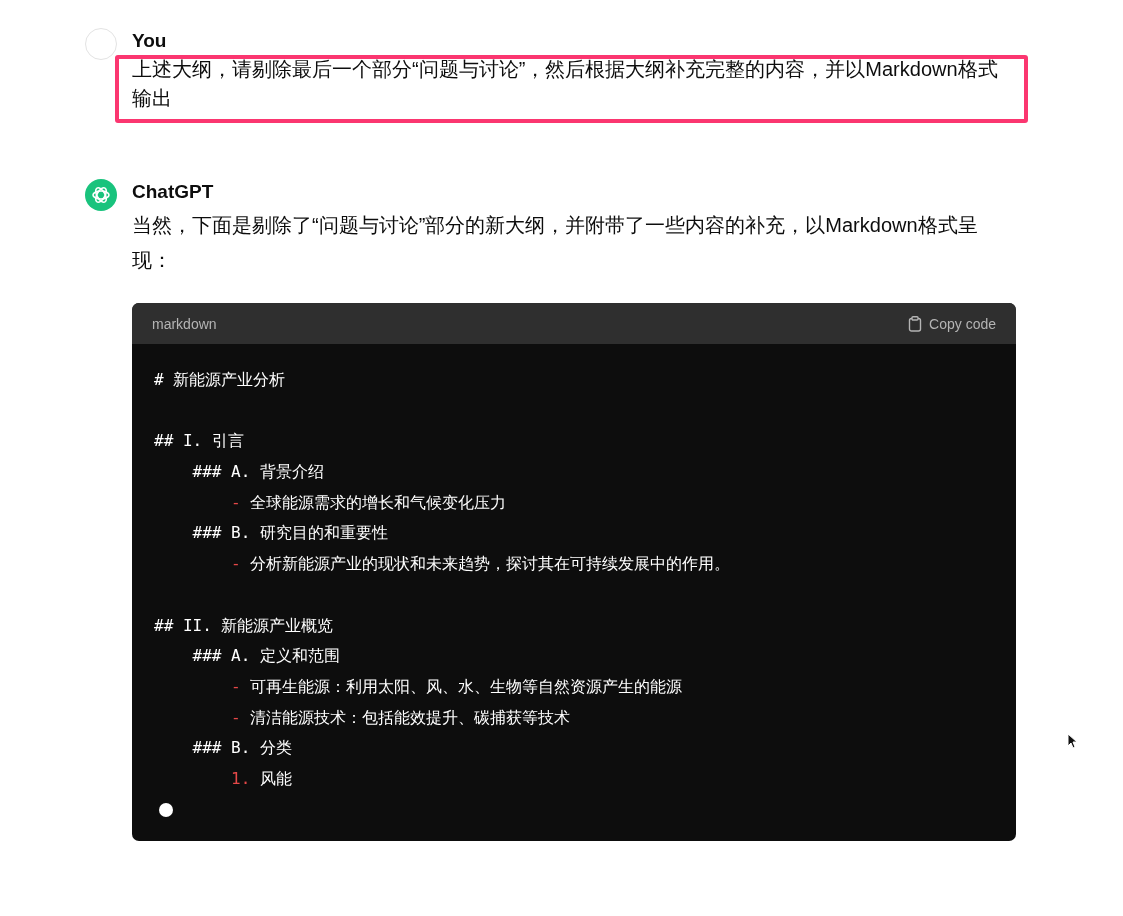  What do you see at coordinates (178, 441) in the screenshot?
I see `heading-marker: ## I.` at bounding box center [178, 441].